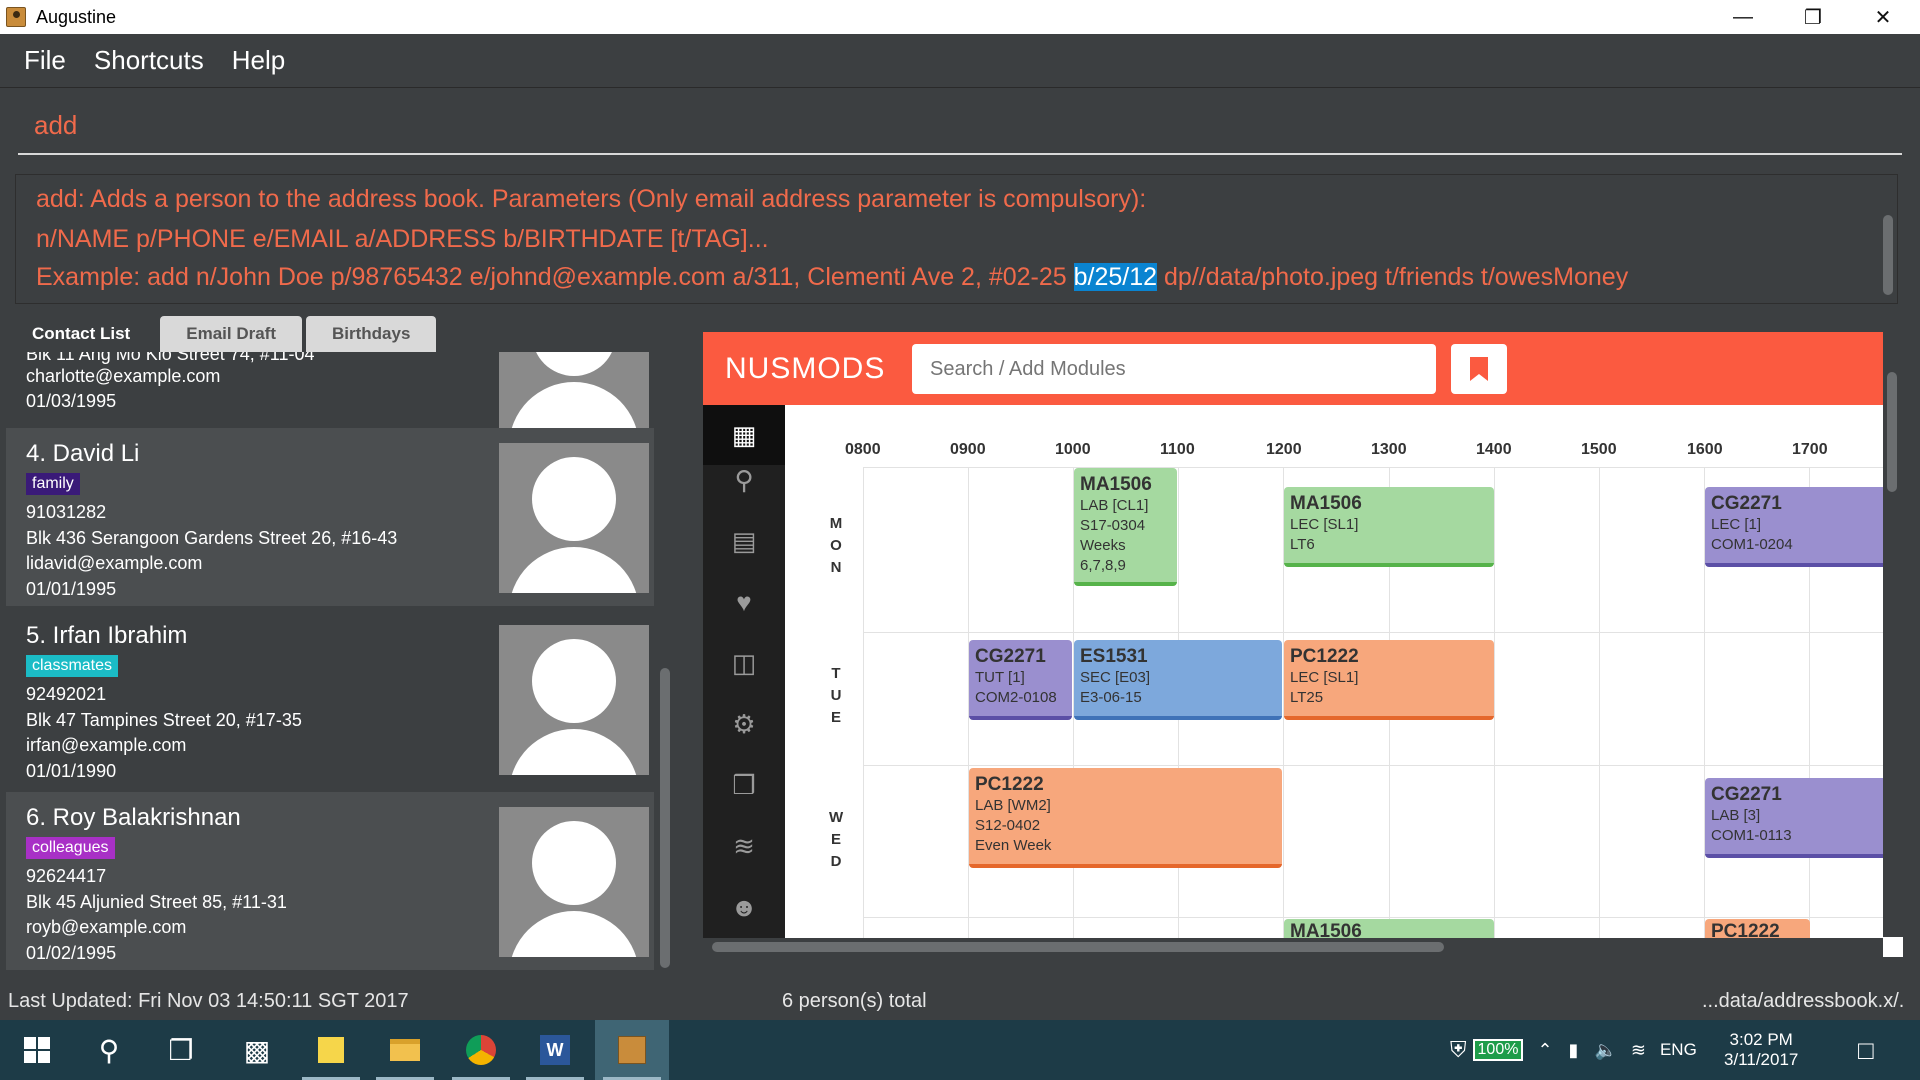 Image resolution: width=1920 pixels, height=1080 pixels. I want to click on contact-phone: 91031282, so click(66, 512).